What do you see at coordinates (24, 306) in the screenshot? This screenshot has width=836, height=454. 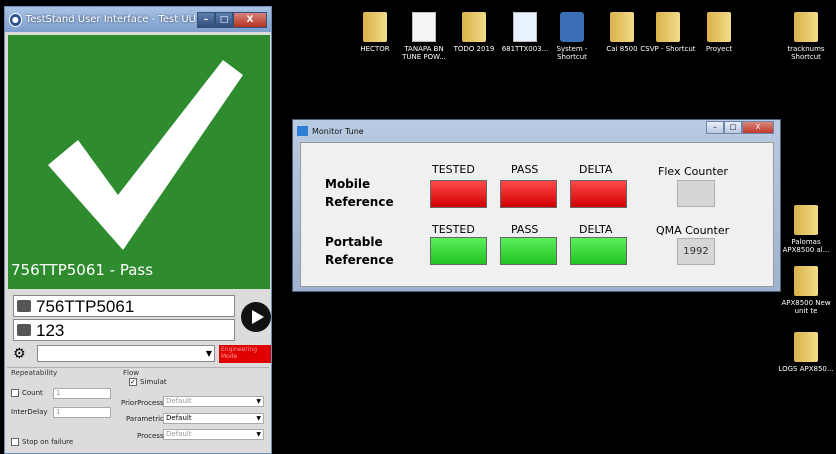 I see `barcode-icon` at bounding box center [24, 306].